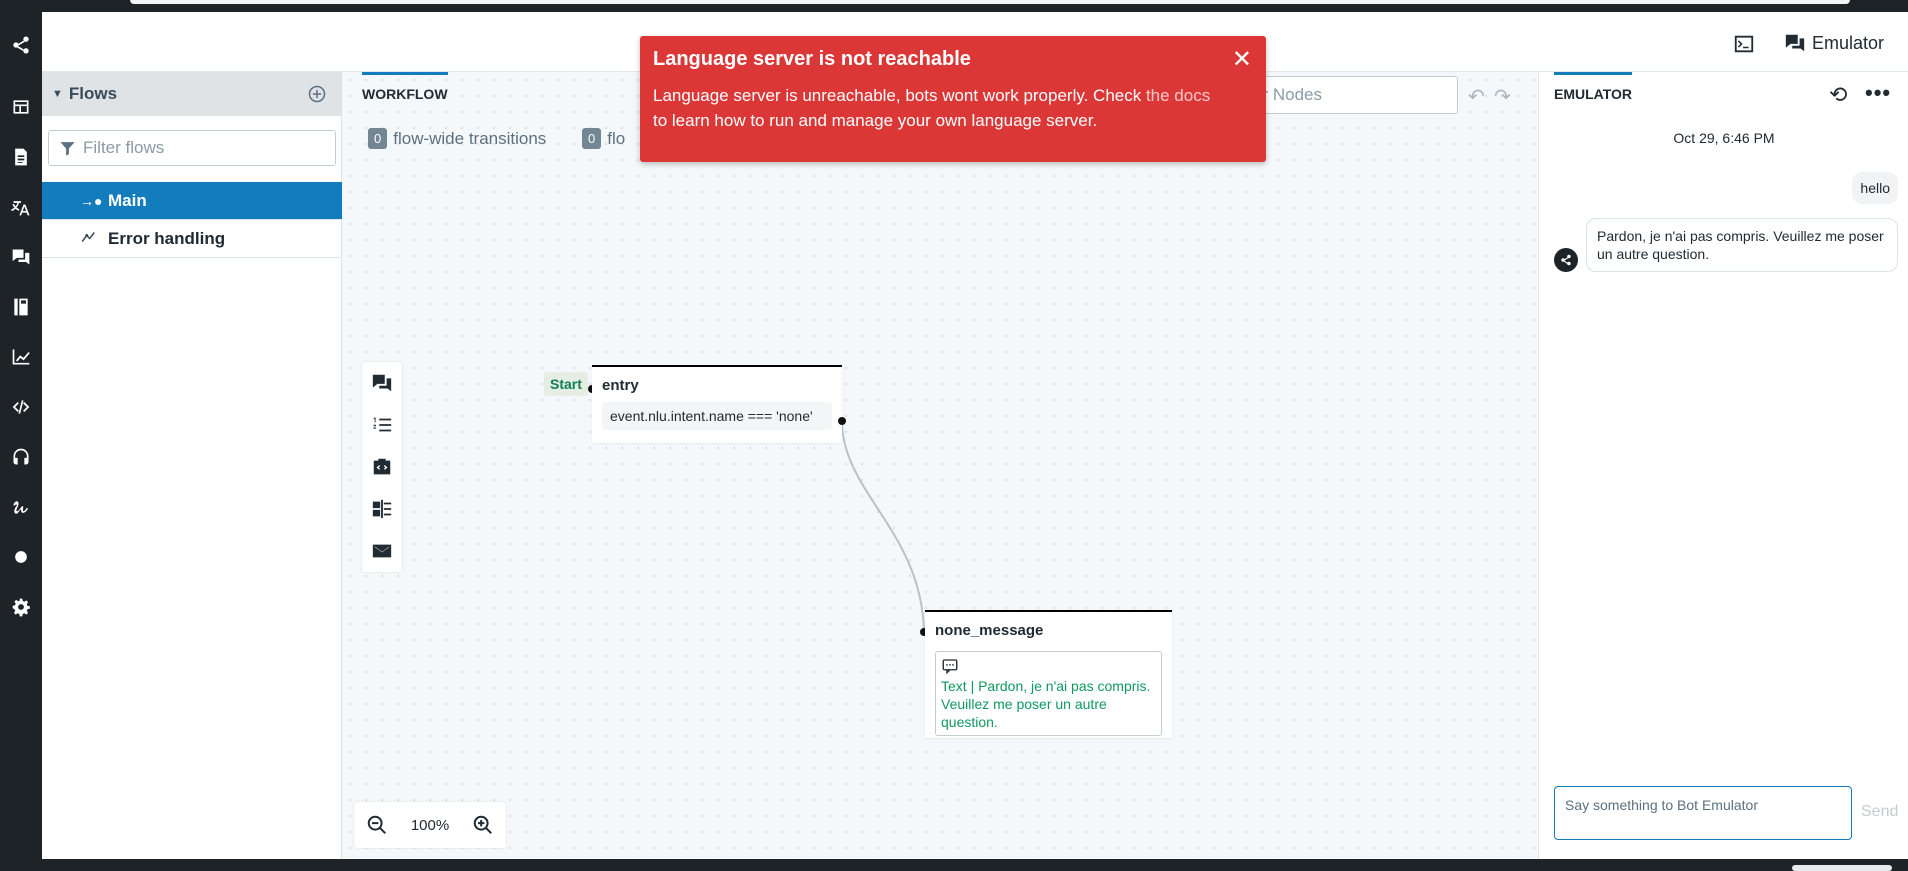 The width and height of the screenshot is (1908, 871). Describe the element at coordinates (1795, 43) in the screenshot. I see `emulator-chat-icon` at that location.